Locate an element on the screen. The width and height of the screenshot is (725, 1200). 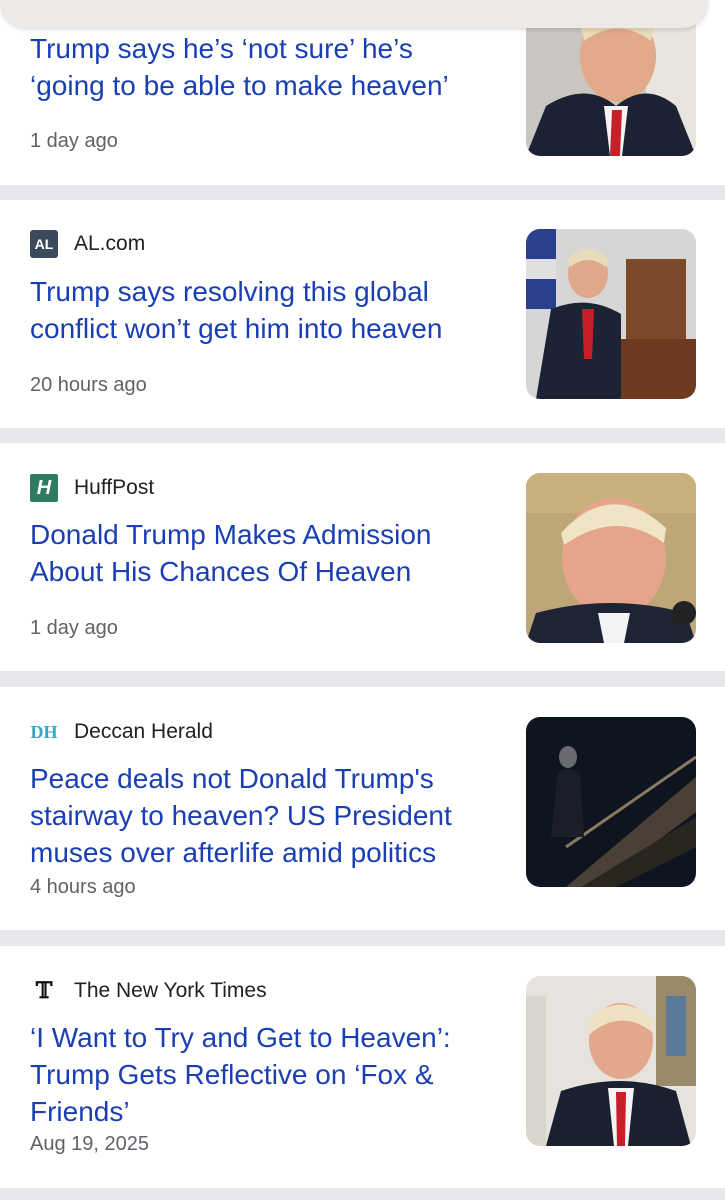
source-row: DH Deccan Herald is located at coordinates (121, 732).